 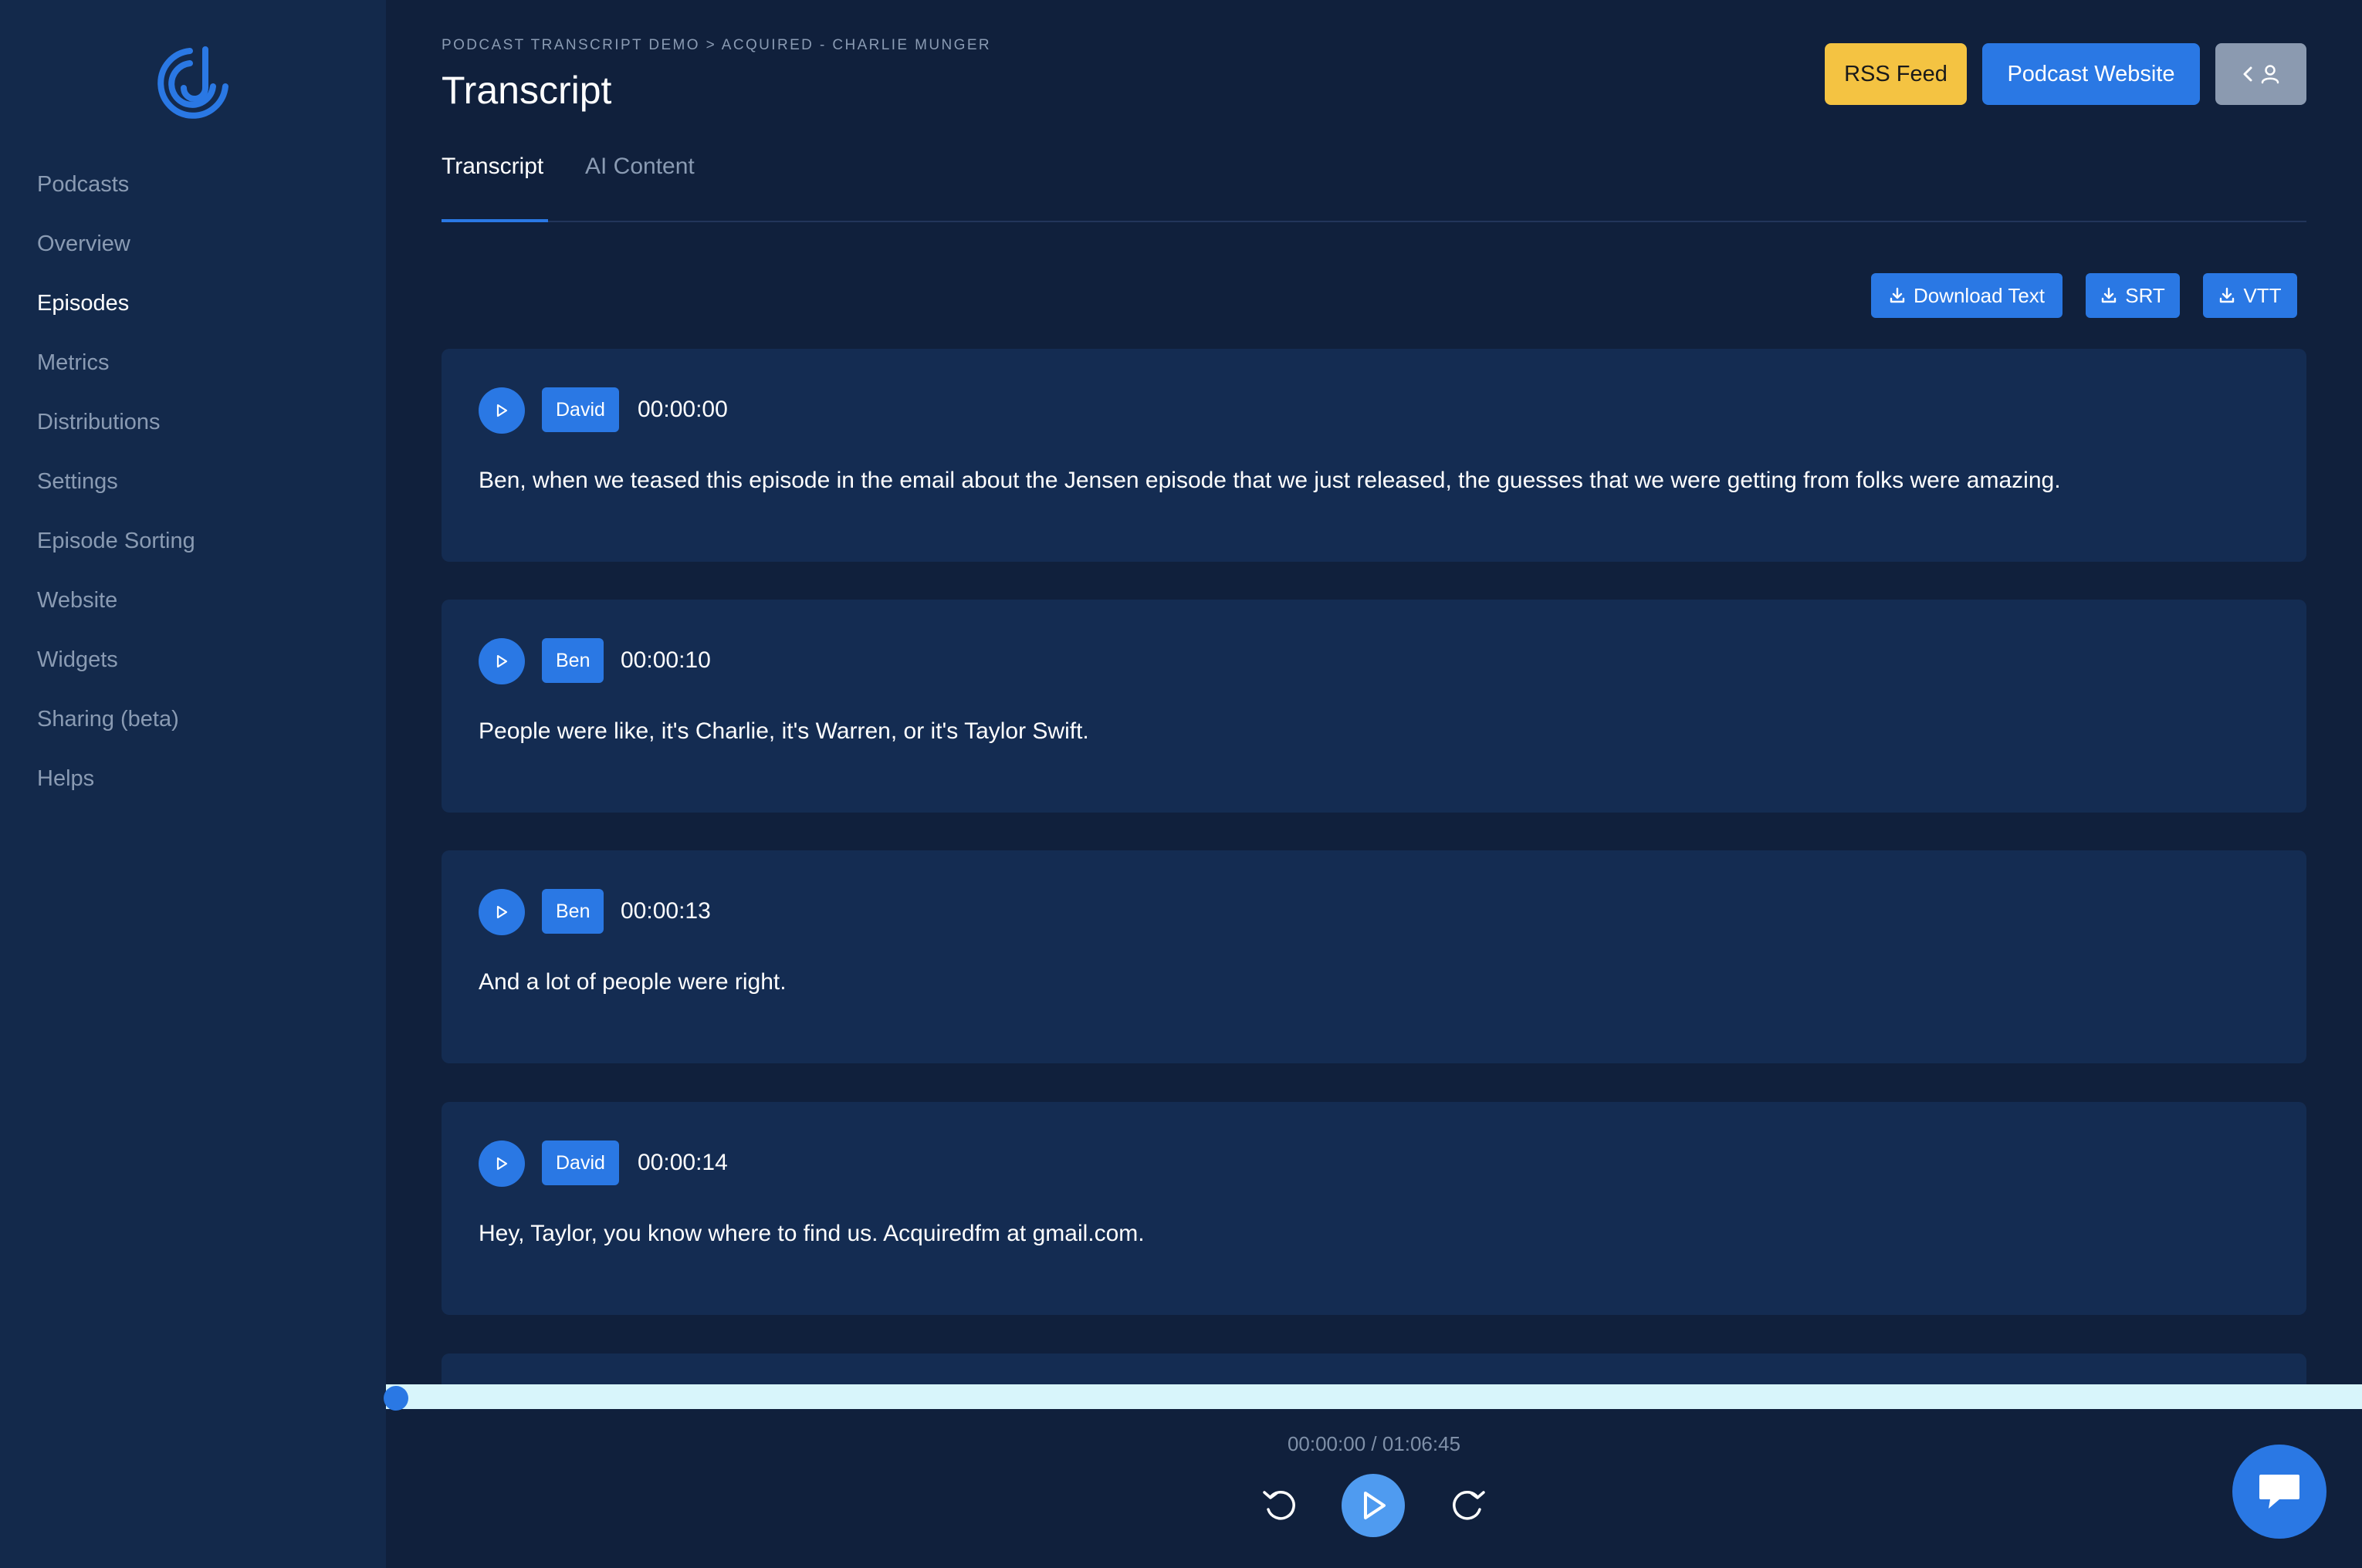 I want to click on sidebar-item-podcasts: Podcasts, so click(x=116, y=196).